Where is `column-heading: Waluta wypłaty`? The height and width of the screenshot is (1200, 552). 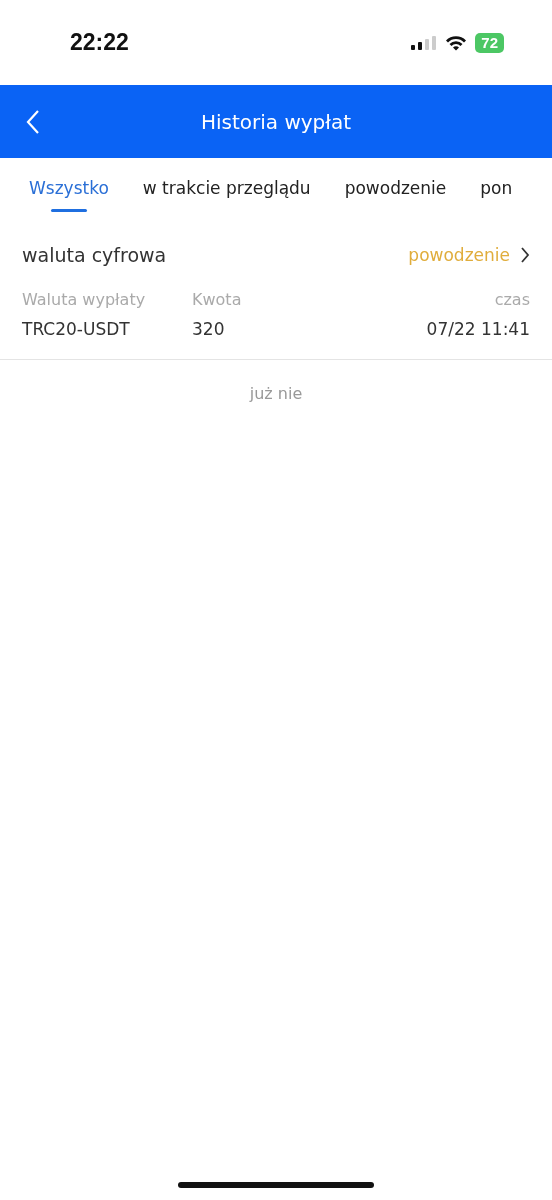 column-heading: Waluta wypłaty is located at coordinates (84, 299).